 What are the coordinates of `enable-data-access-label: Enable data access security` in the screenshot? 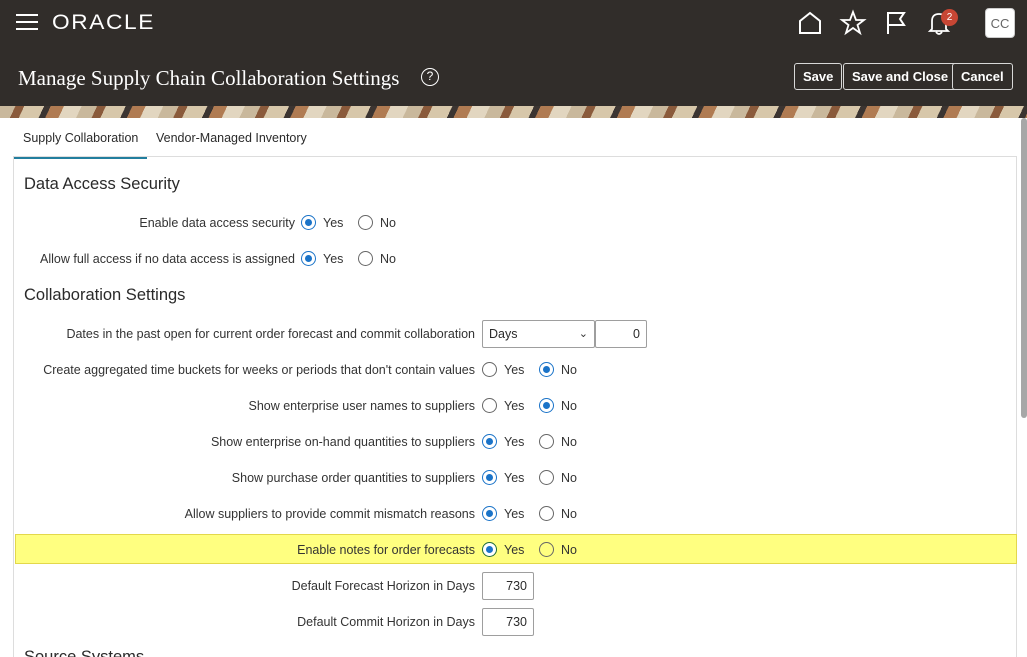 It's located at (217, 223).